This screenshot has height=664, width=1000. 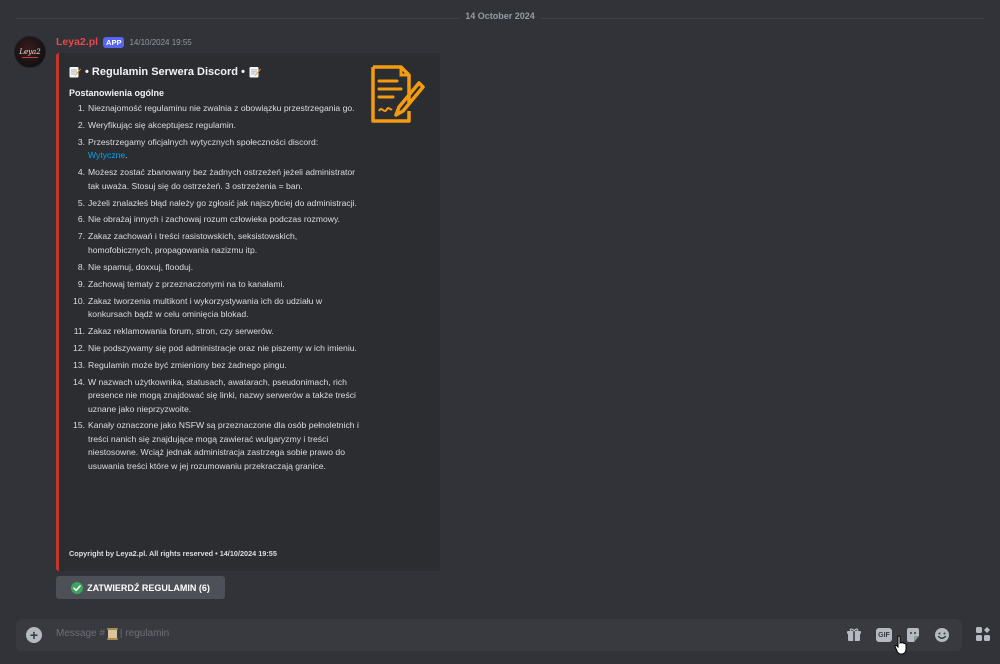 I want to click on embed-title: • Regulamin Serwera Discord •, so click(x=165, y=72).